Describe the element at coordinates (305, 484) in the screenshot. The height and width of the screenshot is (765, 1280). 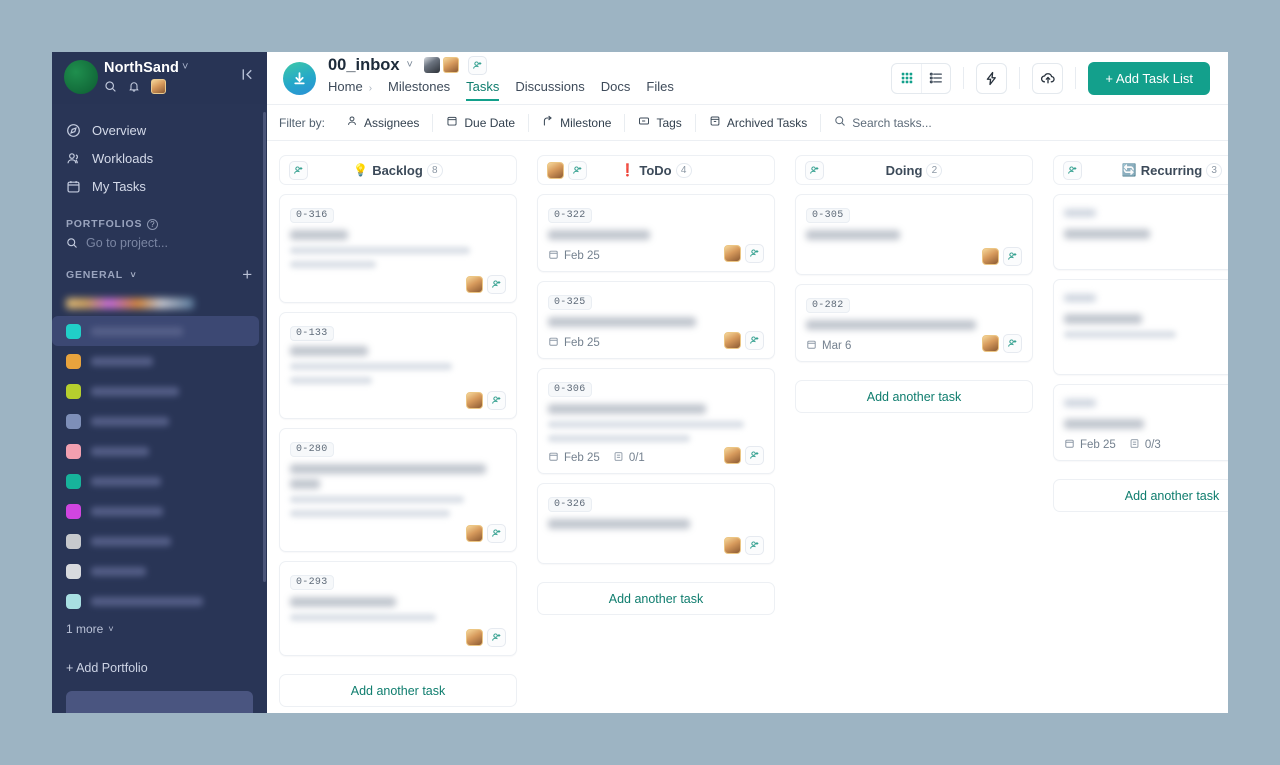
I see `task-title-redacted` at that location.